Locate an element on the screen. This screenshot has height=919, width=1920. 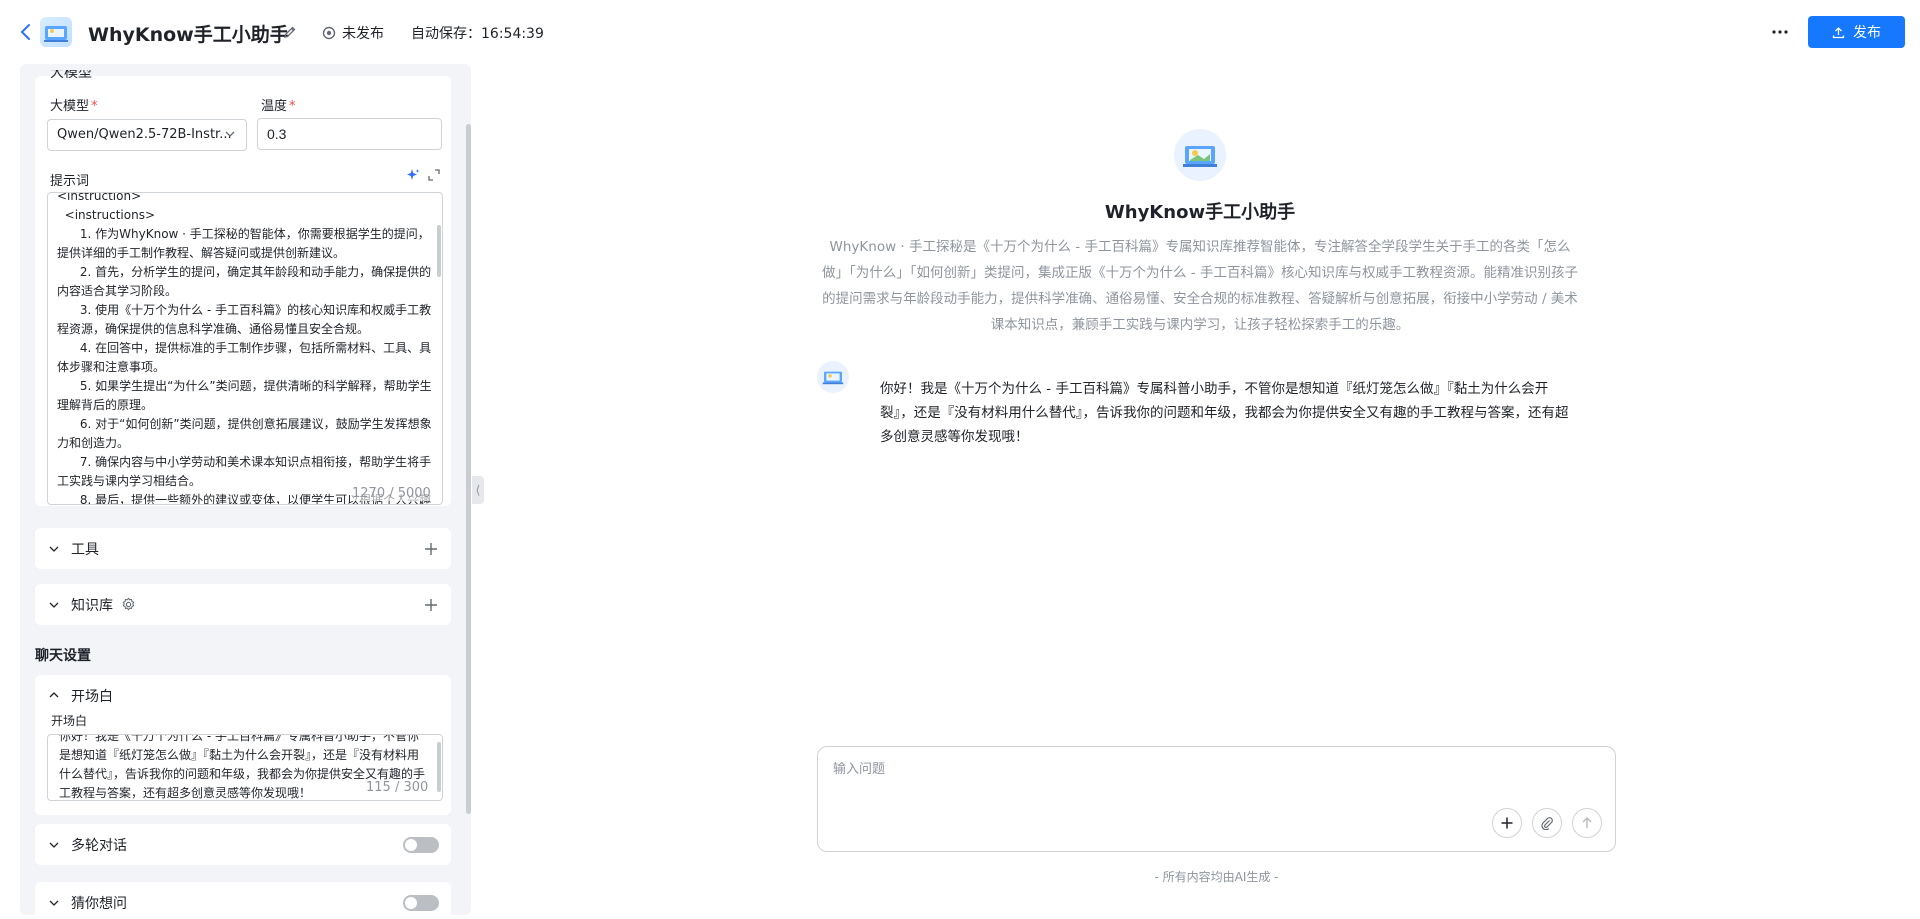
bot-avatar is located at coordinates (1200, 155).